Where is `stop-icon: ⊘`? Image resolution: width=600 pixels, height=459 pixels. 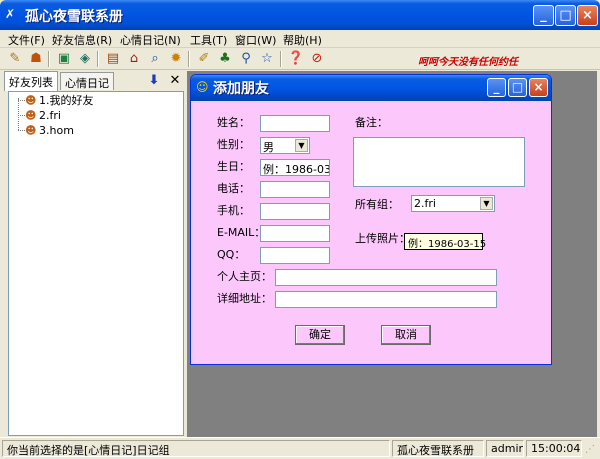
stop-icon: ⊘ is located at coordinates (317, 59).